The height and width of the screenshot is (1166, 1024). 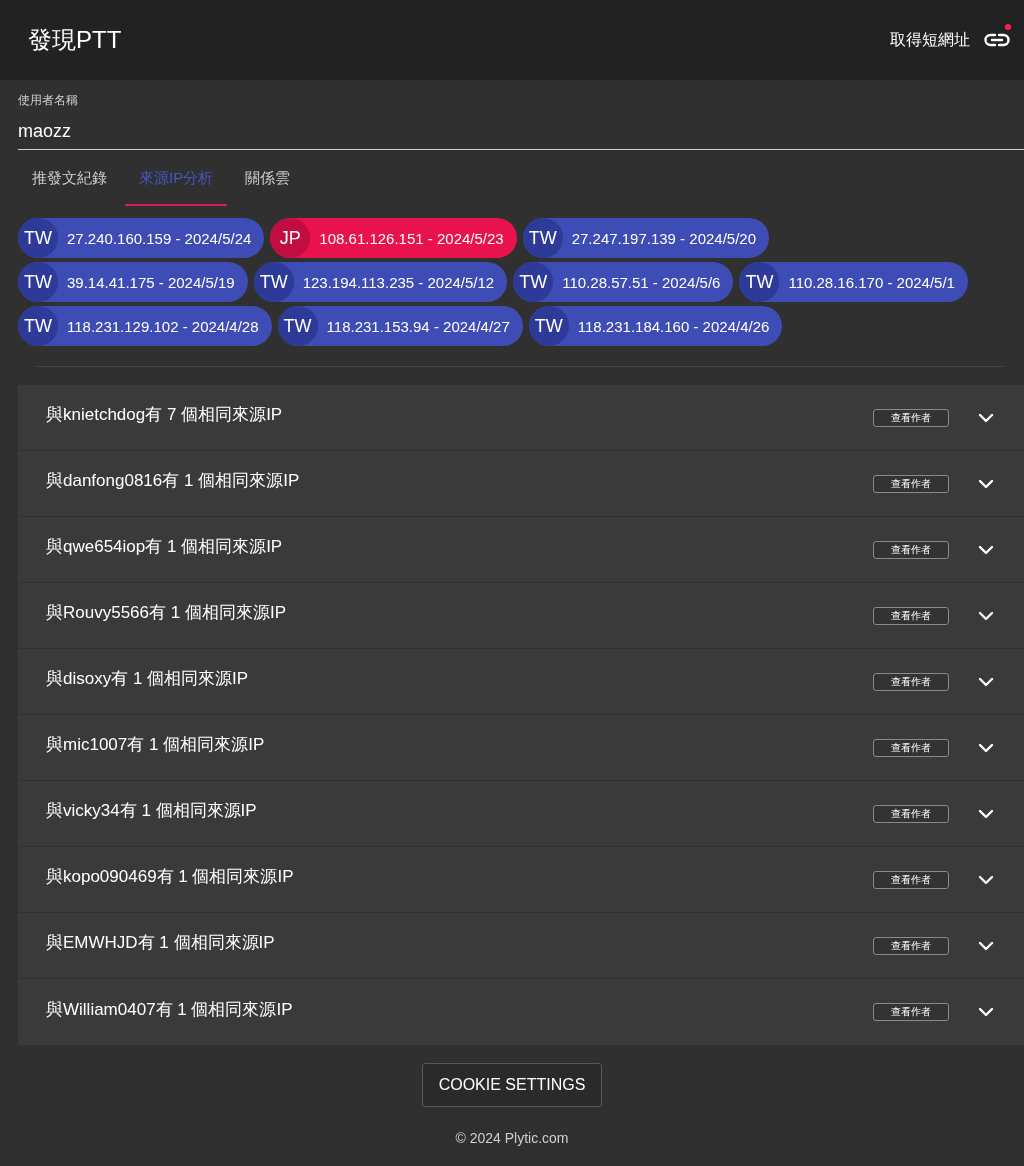 I want to click on ip-chip: TW 123.194.113.235 - 2024/5/12, so click(x=380, y=282).